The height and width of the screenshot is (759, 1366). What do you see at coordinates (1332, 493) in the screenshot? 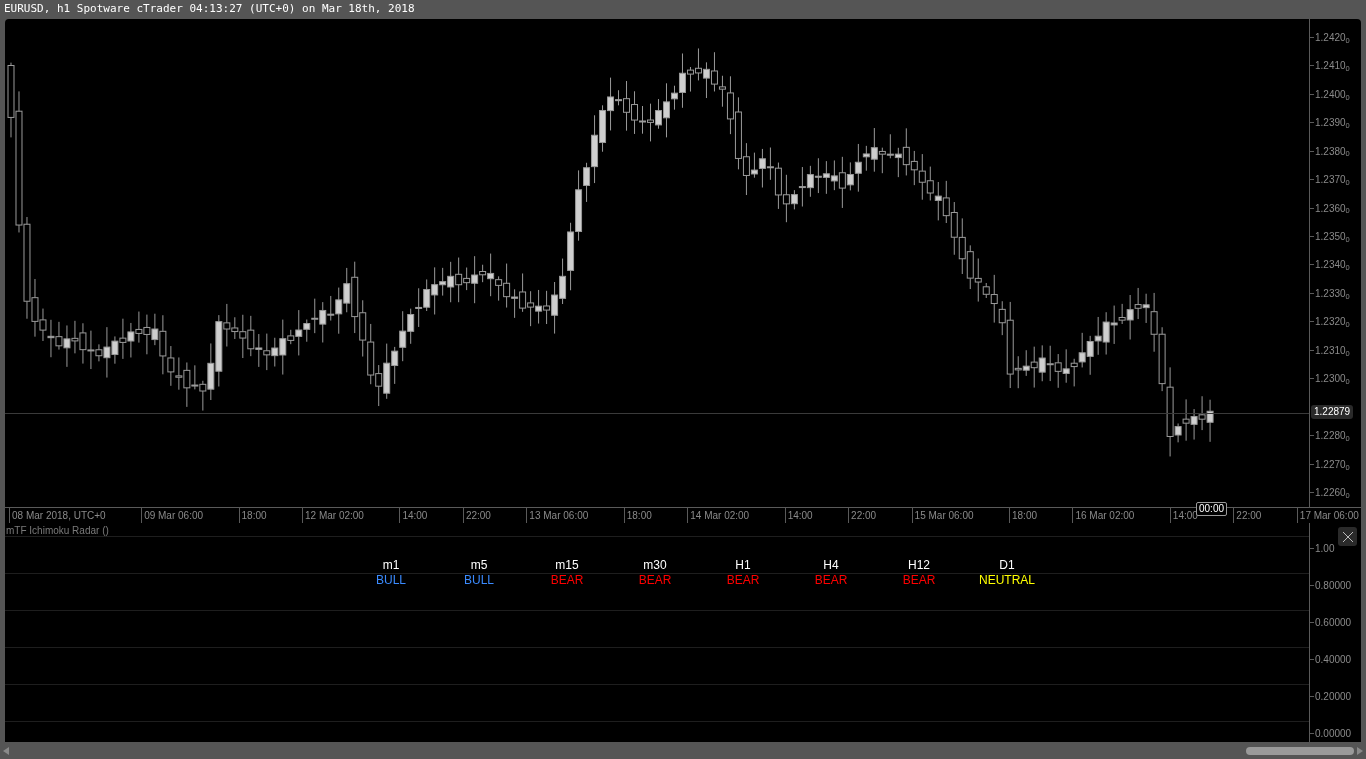
I see `price-tick-label: 1.2260$_{0}$` at bounding box center [1332, 493].